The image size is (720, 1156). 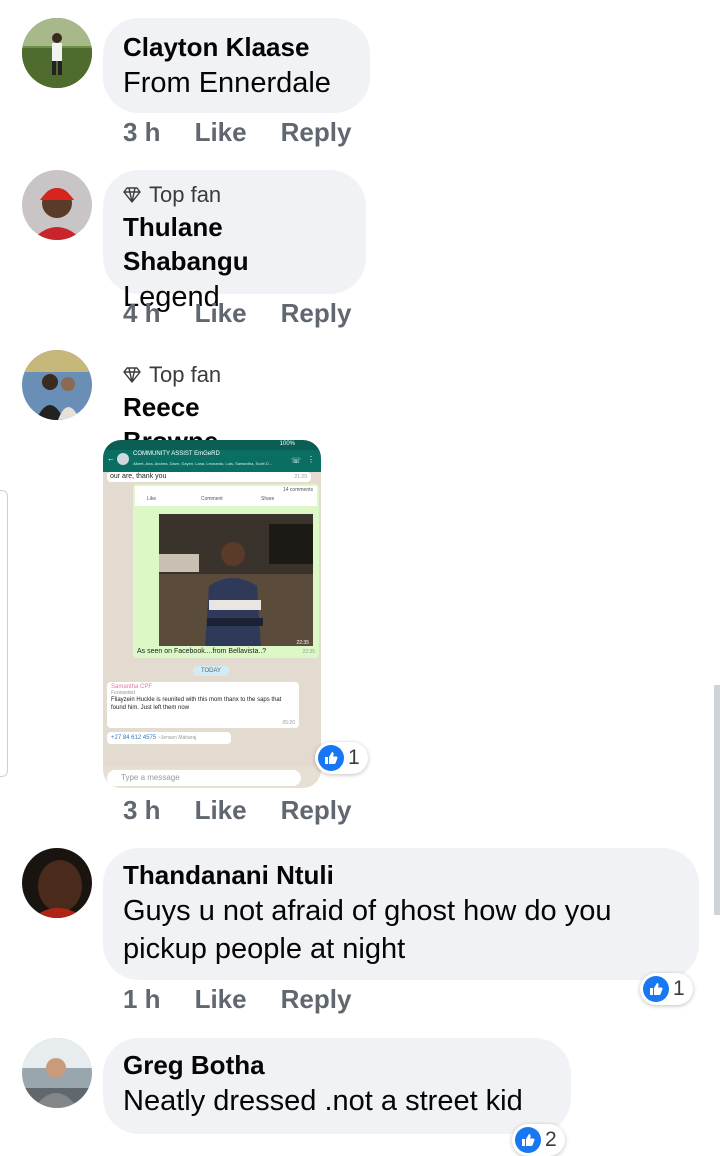 I want to click on commenter-name: Thulane Shabangu, so click(x=234, y=244).